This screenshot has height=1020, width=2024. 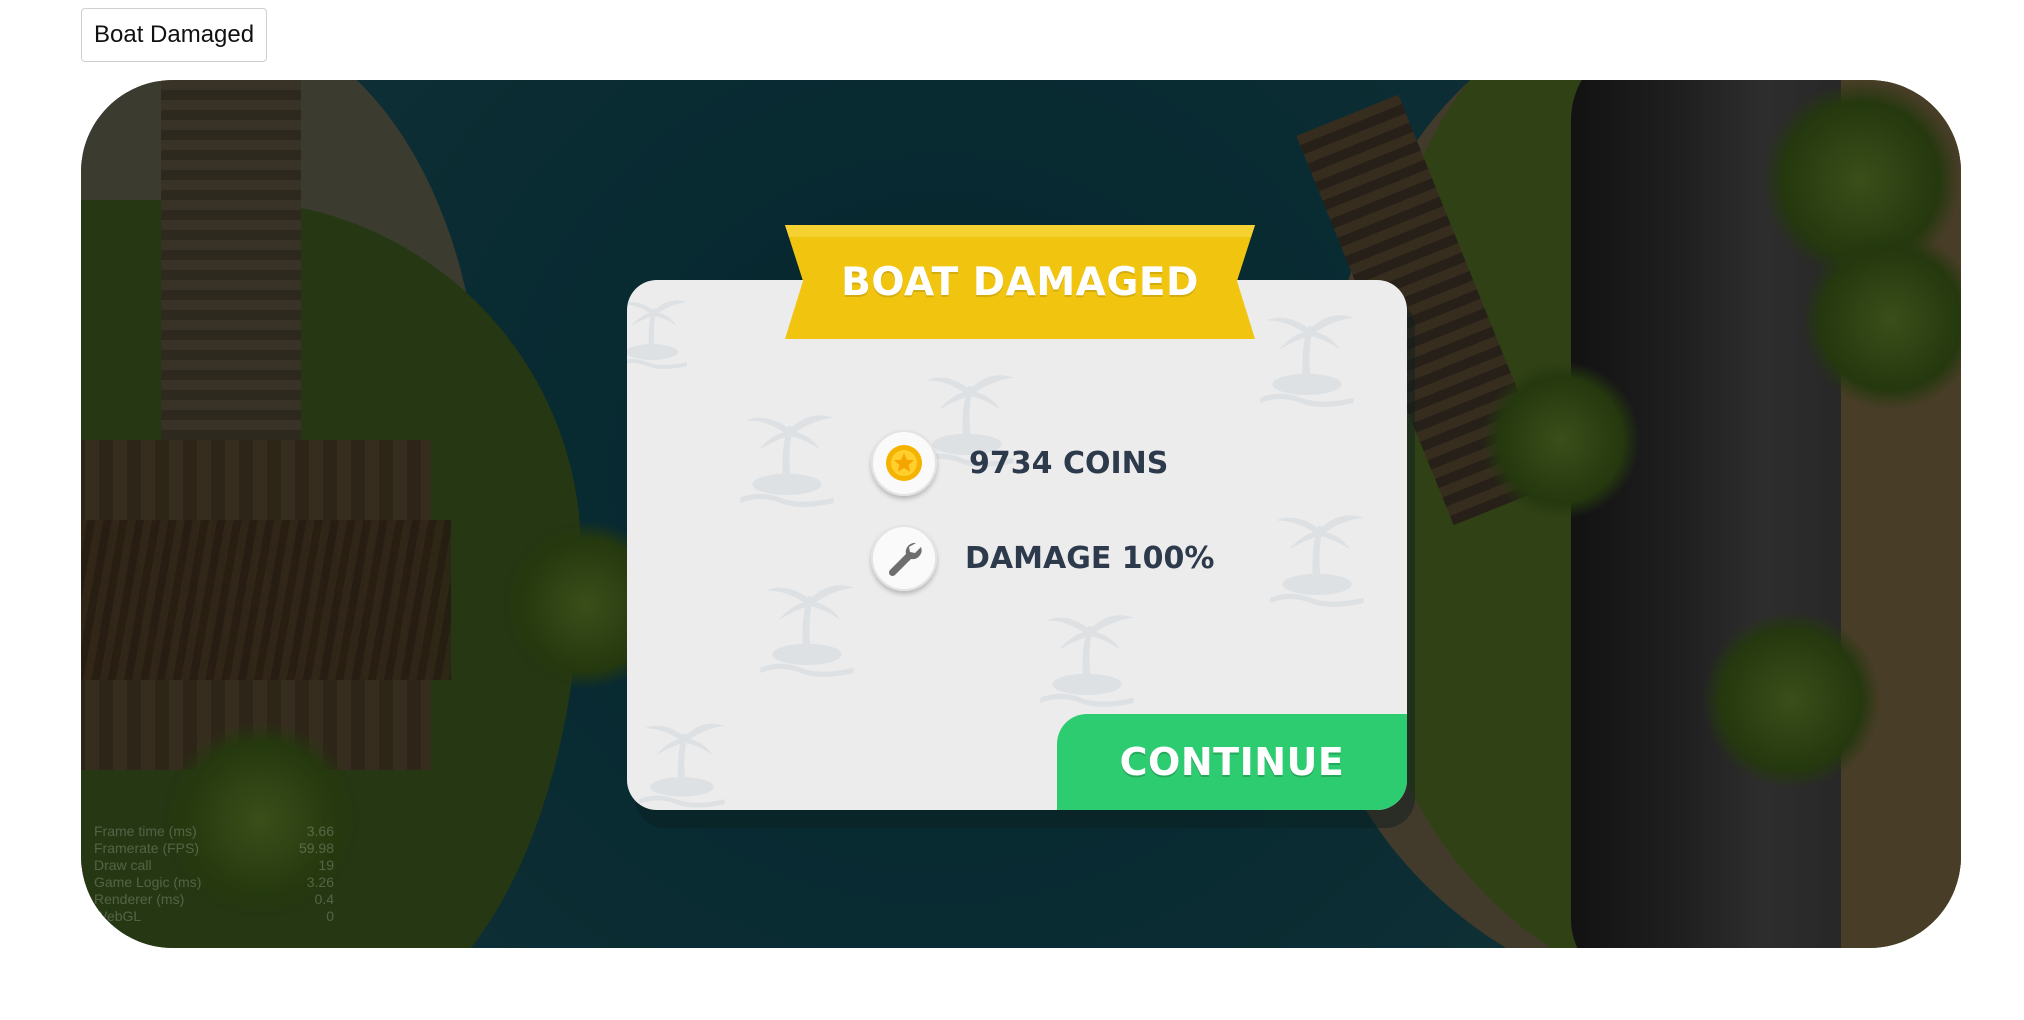 I want to click on page-title-label: Boat Damaged, so click(x=174, y=35).